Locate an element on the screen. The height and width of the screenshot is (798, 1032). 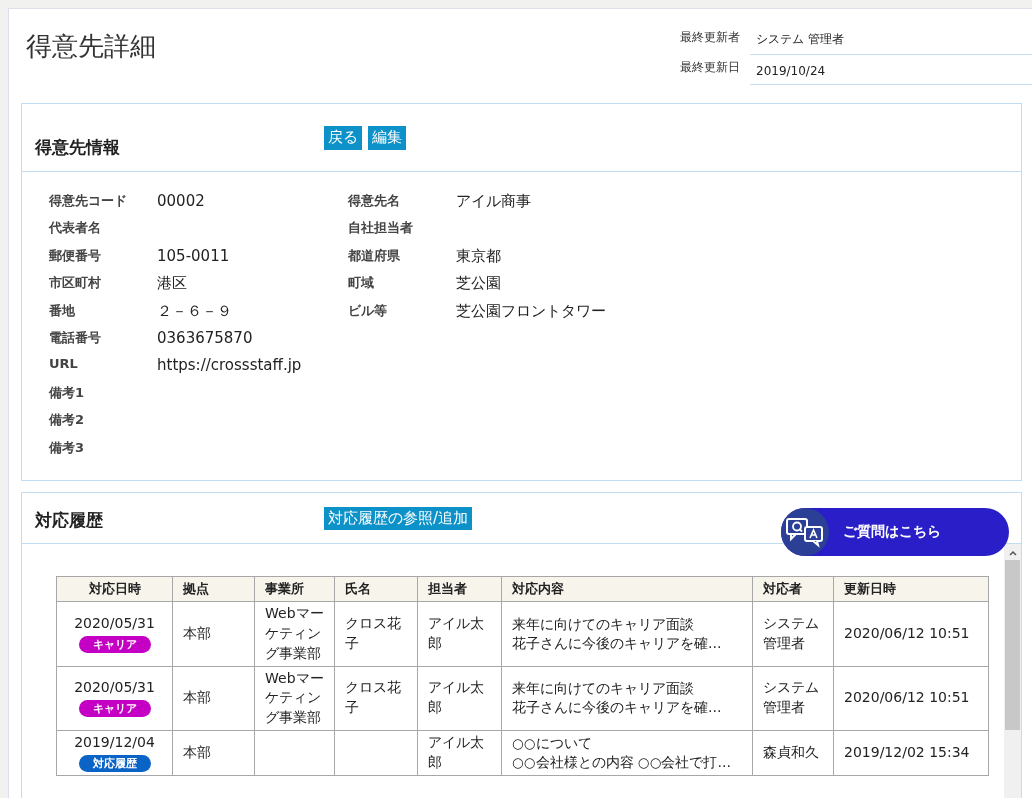
column-header: 氏名 is located at coordinates (376, 589).